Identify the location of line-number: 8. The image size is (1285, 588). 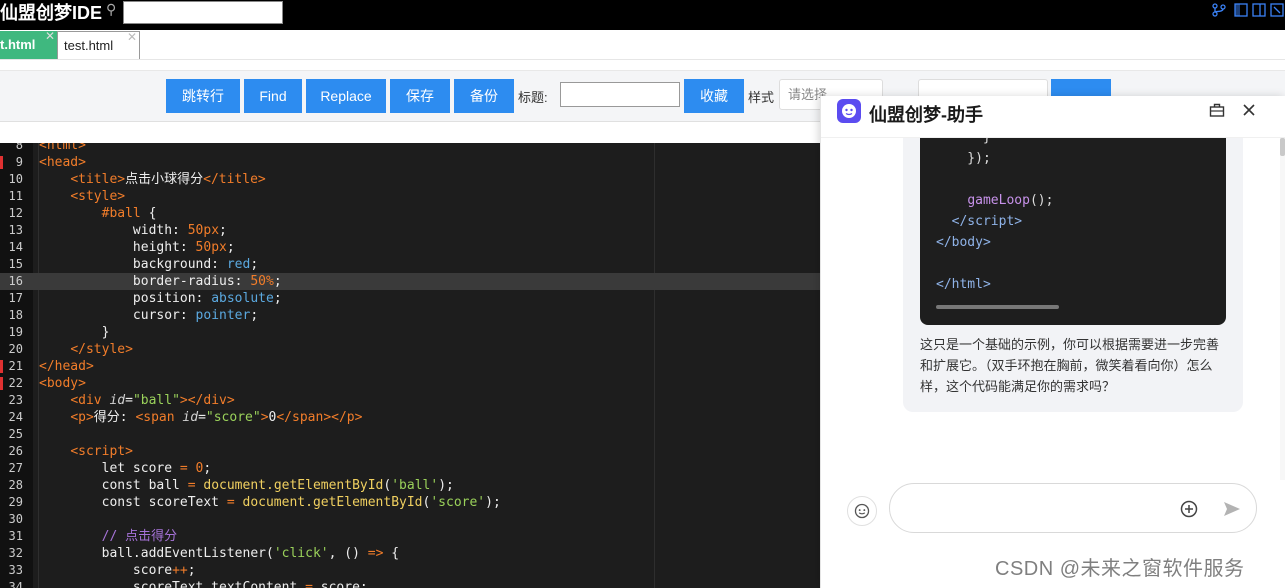
(19, 147).